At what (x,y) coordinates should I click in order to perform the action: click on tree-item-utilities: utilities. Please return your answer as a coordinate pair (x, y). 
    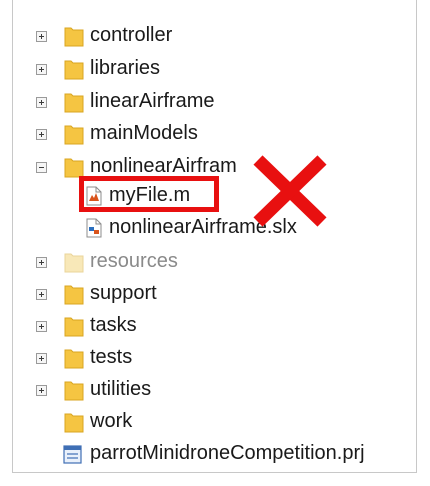
    Looking at the image, I should click on (213, 390).